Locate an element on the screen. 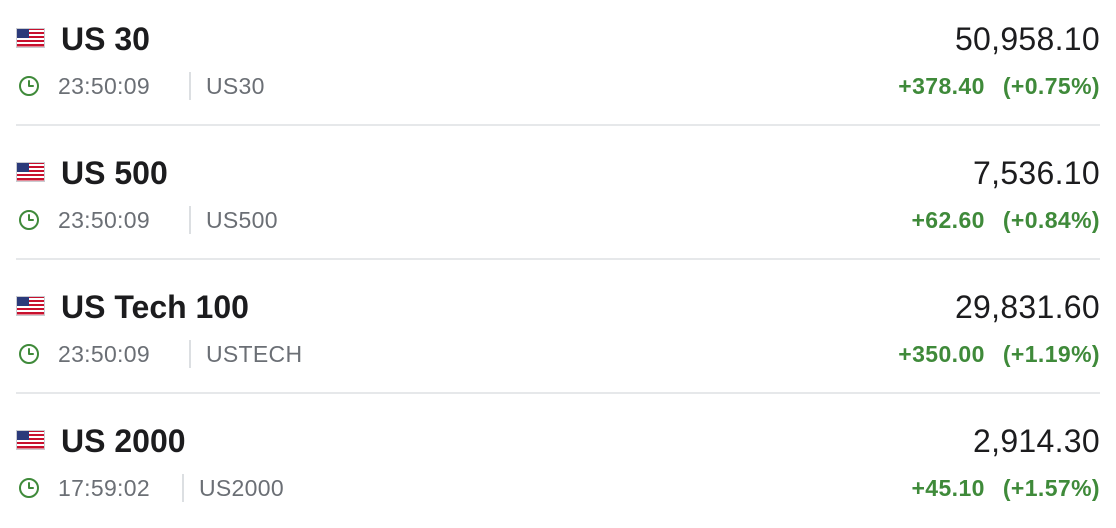 This screenshot has height=528, width=1116. ticker-symbol: US30 is located at coordinates (235, 86).